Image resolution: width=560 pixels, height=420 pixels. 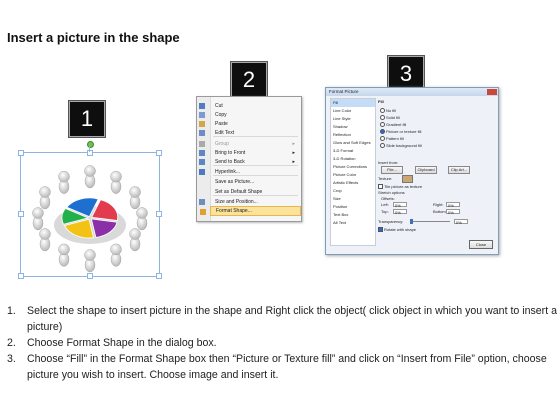 I want to click on clipboard-button: Clipboard, so click(x=426, y=170).